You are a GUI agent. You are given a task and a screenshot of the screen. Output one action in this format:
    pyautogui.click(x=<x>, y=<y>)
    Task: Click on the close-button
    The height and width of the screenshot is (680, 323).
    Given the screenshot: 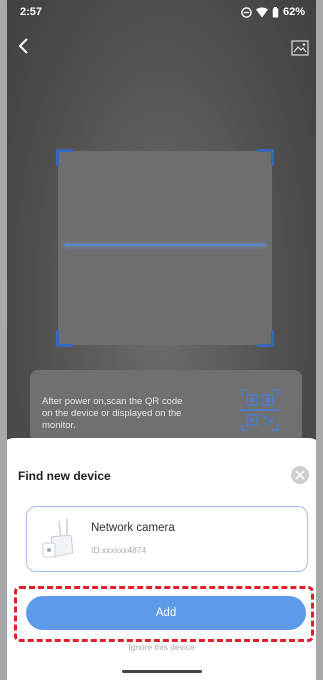 What is the action you would take?
    pyautogui.click(x=300, y=475)
    